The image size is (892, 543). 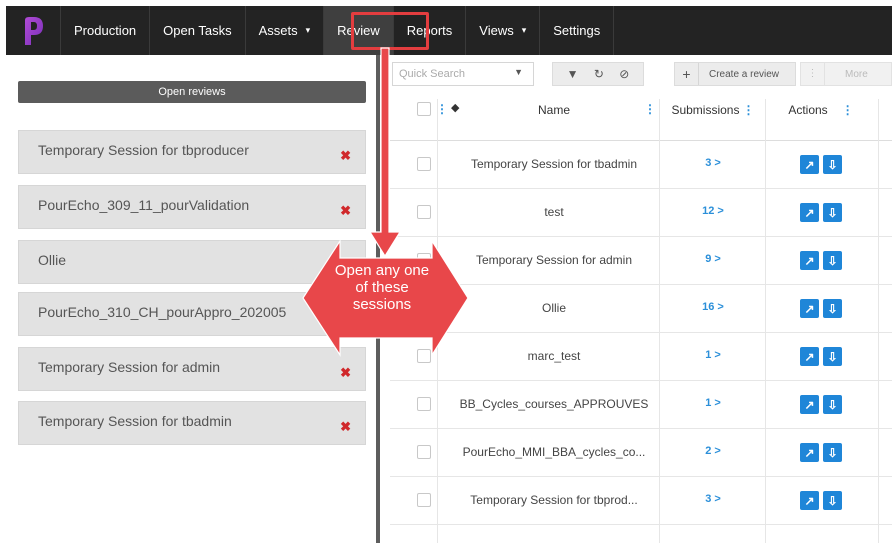 I want to click on table-row: PourEcho_MMI_BBA_cycles_co... 2 > ↗ ⇩, so click(x=641, y=453).